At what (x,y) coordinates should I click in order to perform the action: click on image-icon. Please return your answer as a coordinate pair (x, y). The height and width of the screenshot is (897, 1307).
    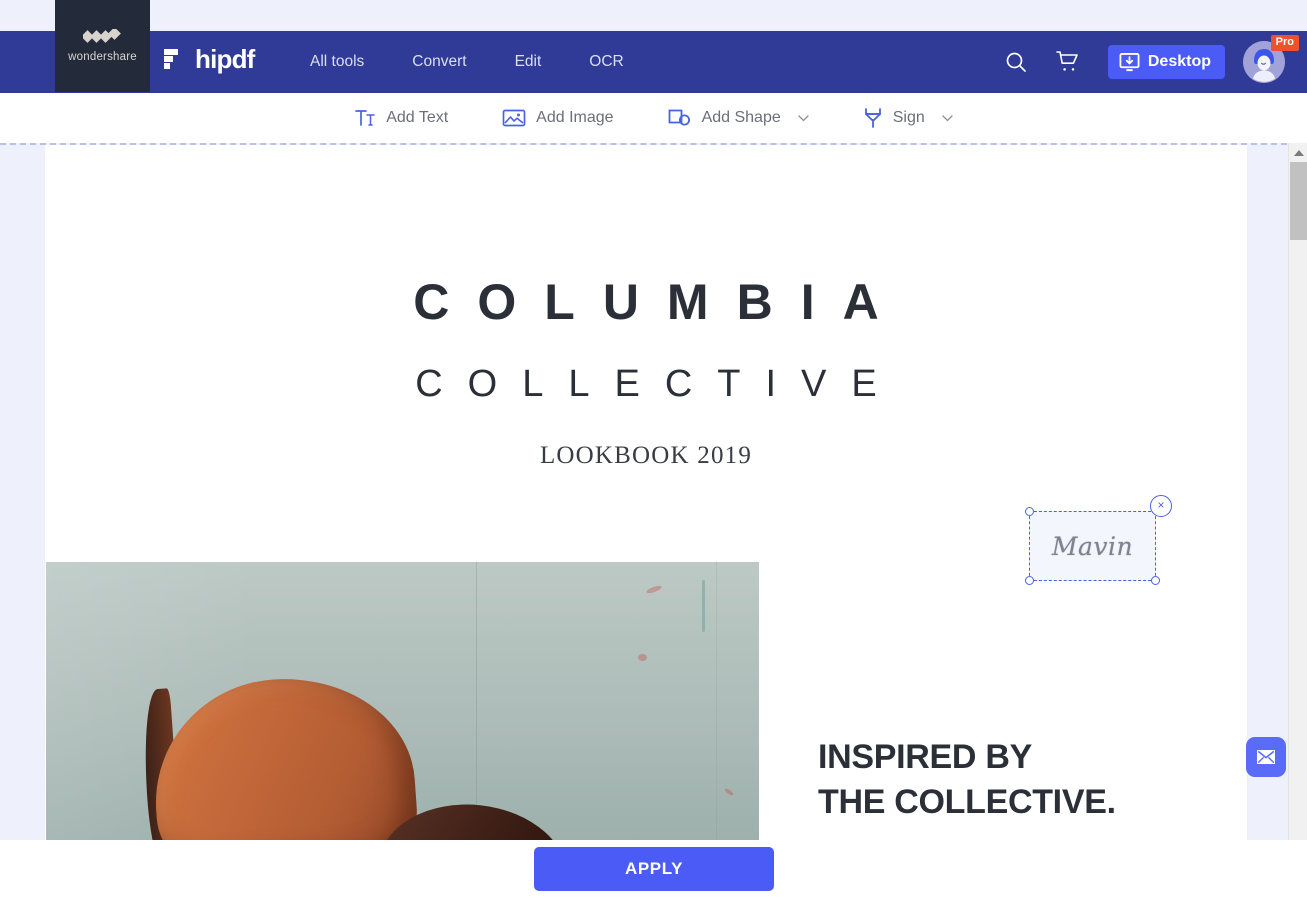
    Looking at the image, I should click on (514, 118).